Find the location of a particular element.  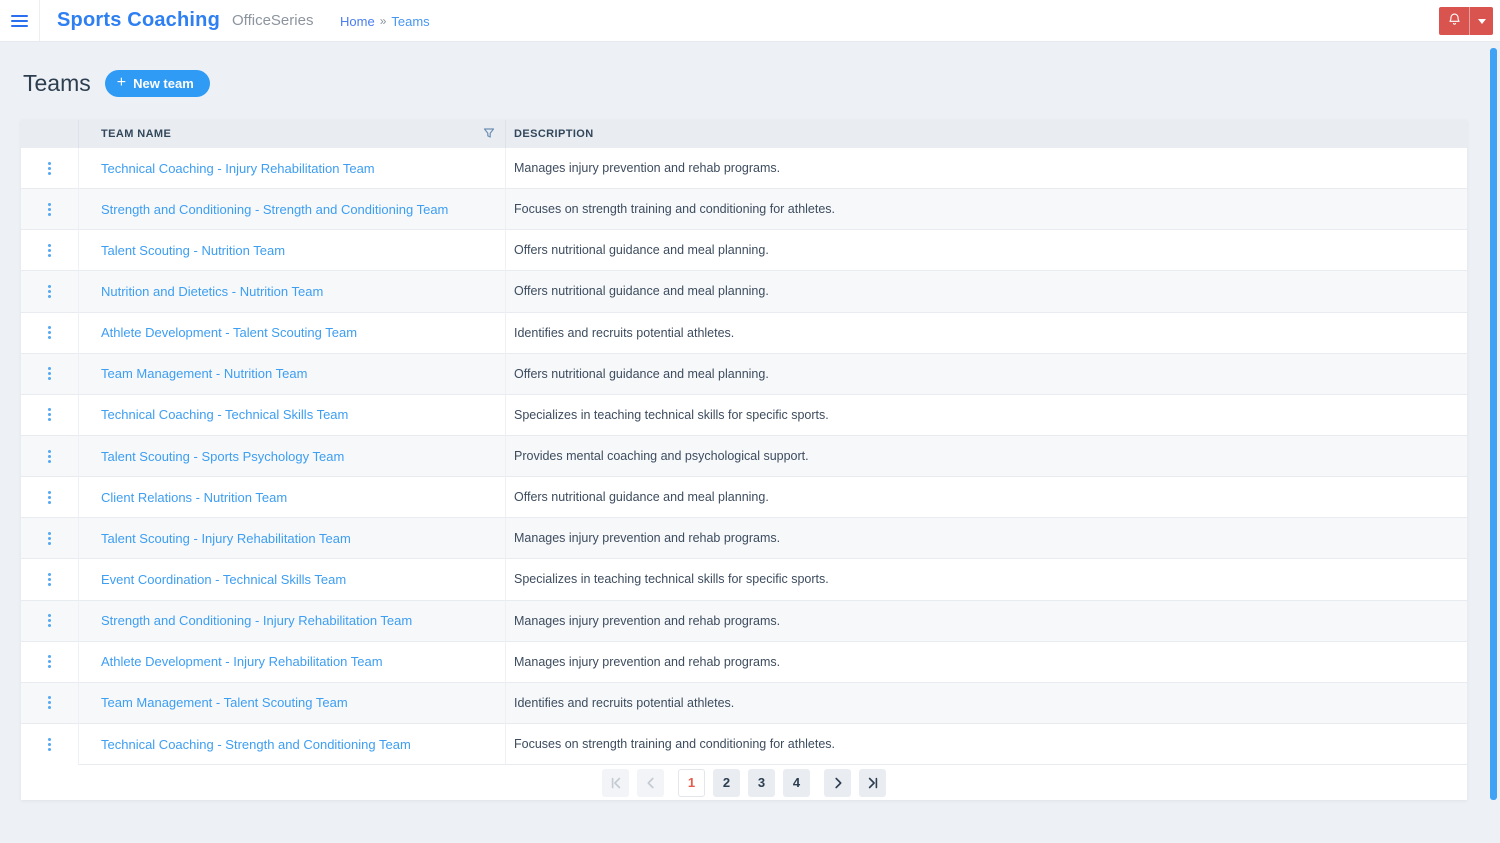

last-page-icon is located at coordinates (873, 783).